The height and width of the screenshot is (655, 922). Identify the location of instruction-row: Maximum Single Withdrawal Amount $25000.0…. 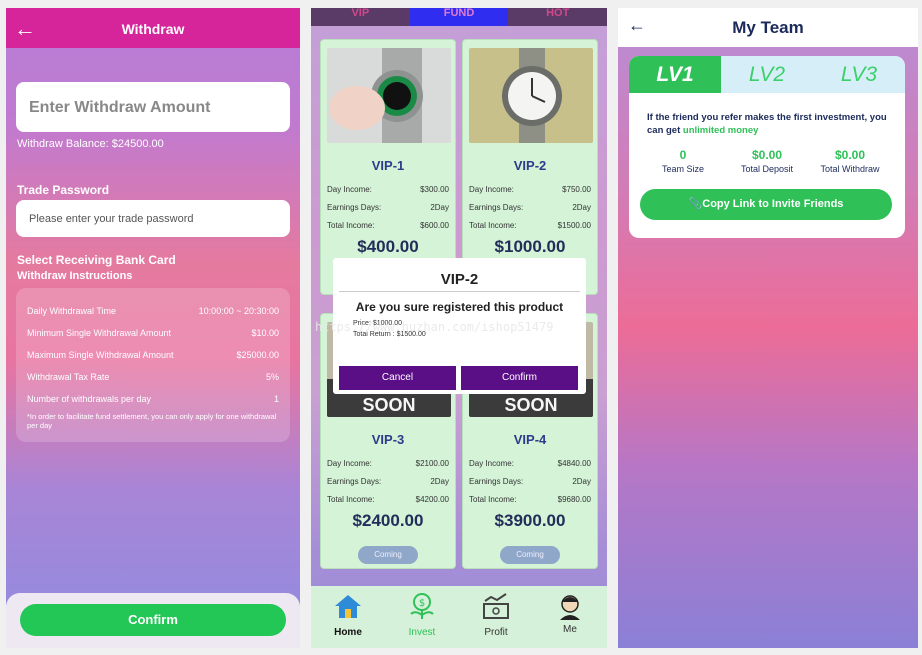
(153, 355).